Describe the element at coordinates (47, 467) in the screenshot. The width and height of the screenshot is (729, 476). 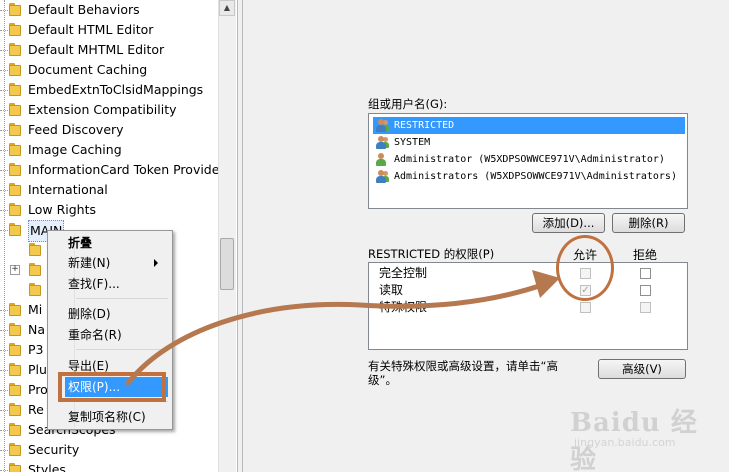
I see `tree-item-label: Styles` at that location.